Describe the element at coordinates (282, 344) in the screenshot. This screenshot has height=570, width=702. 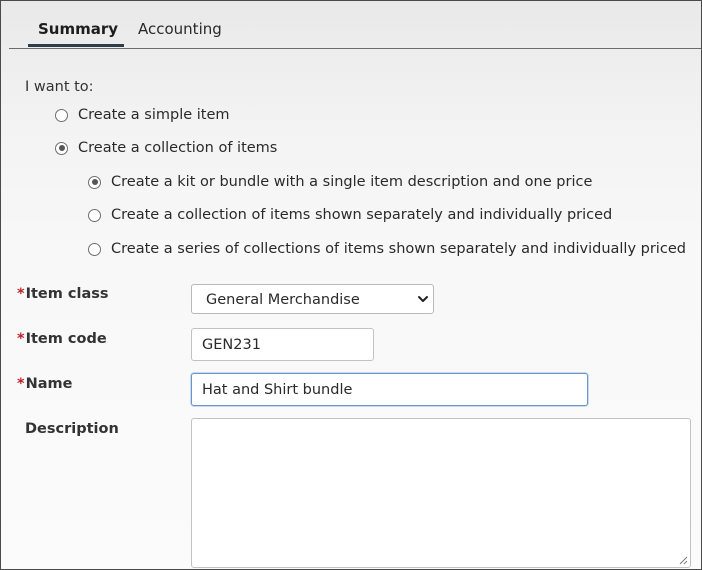
I see `item-code-input` at that location.